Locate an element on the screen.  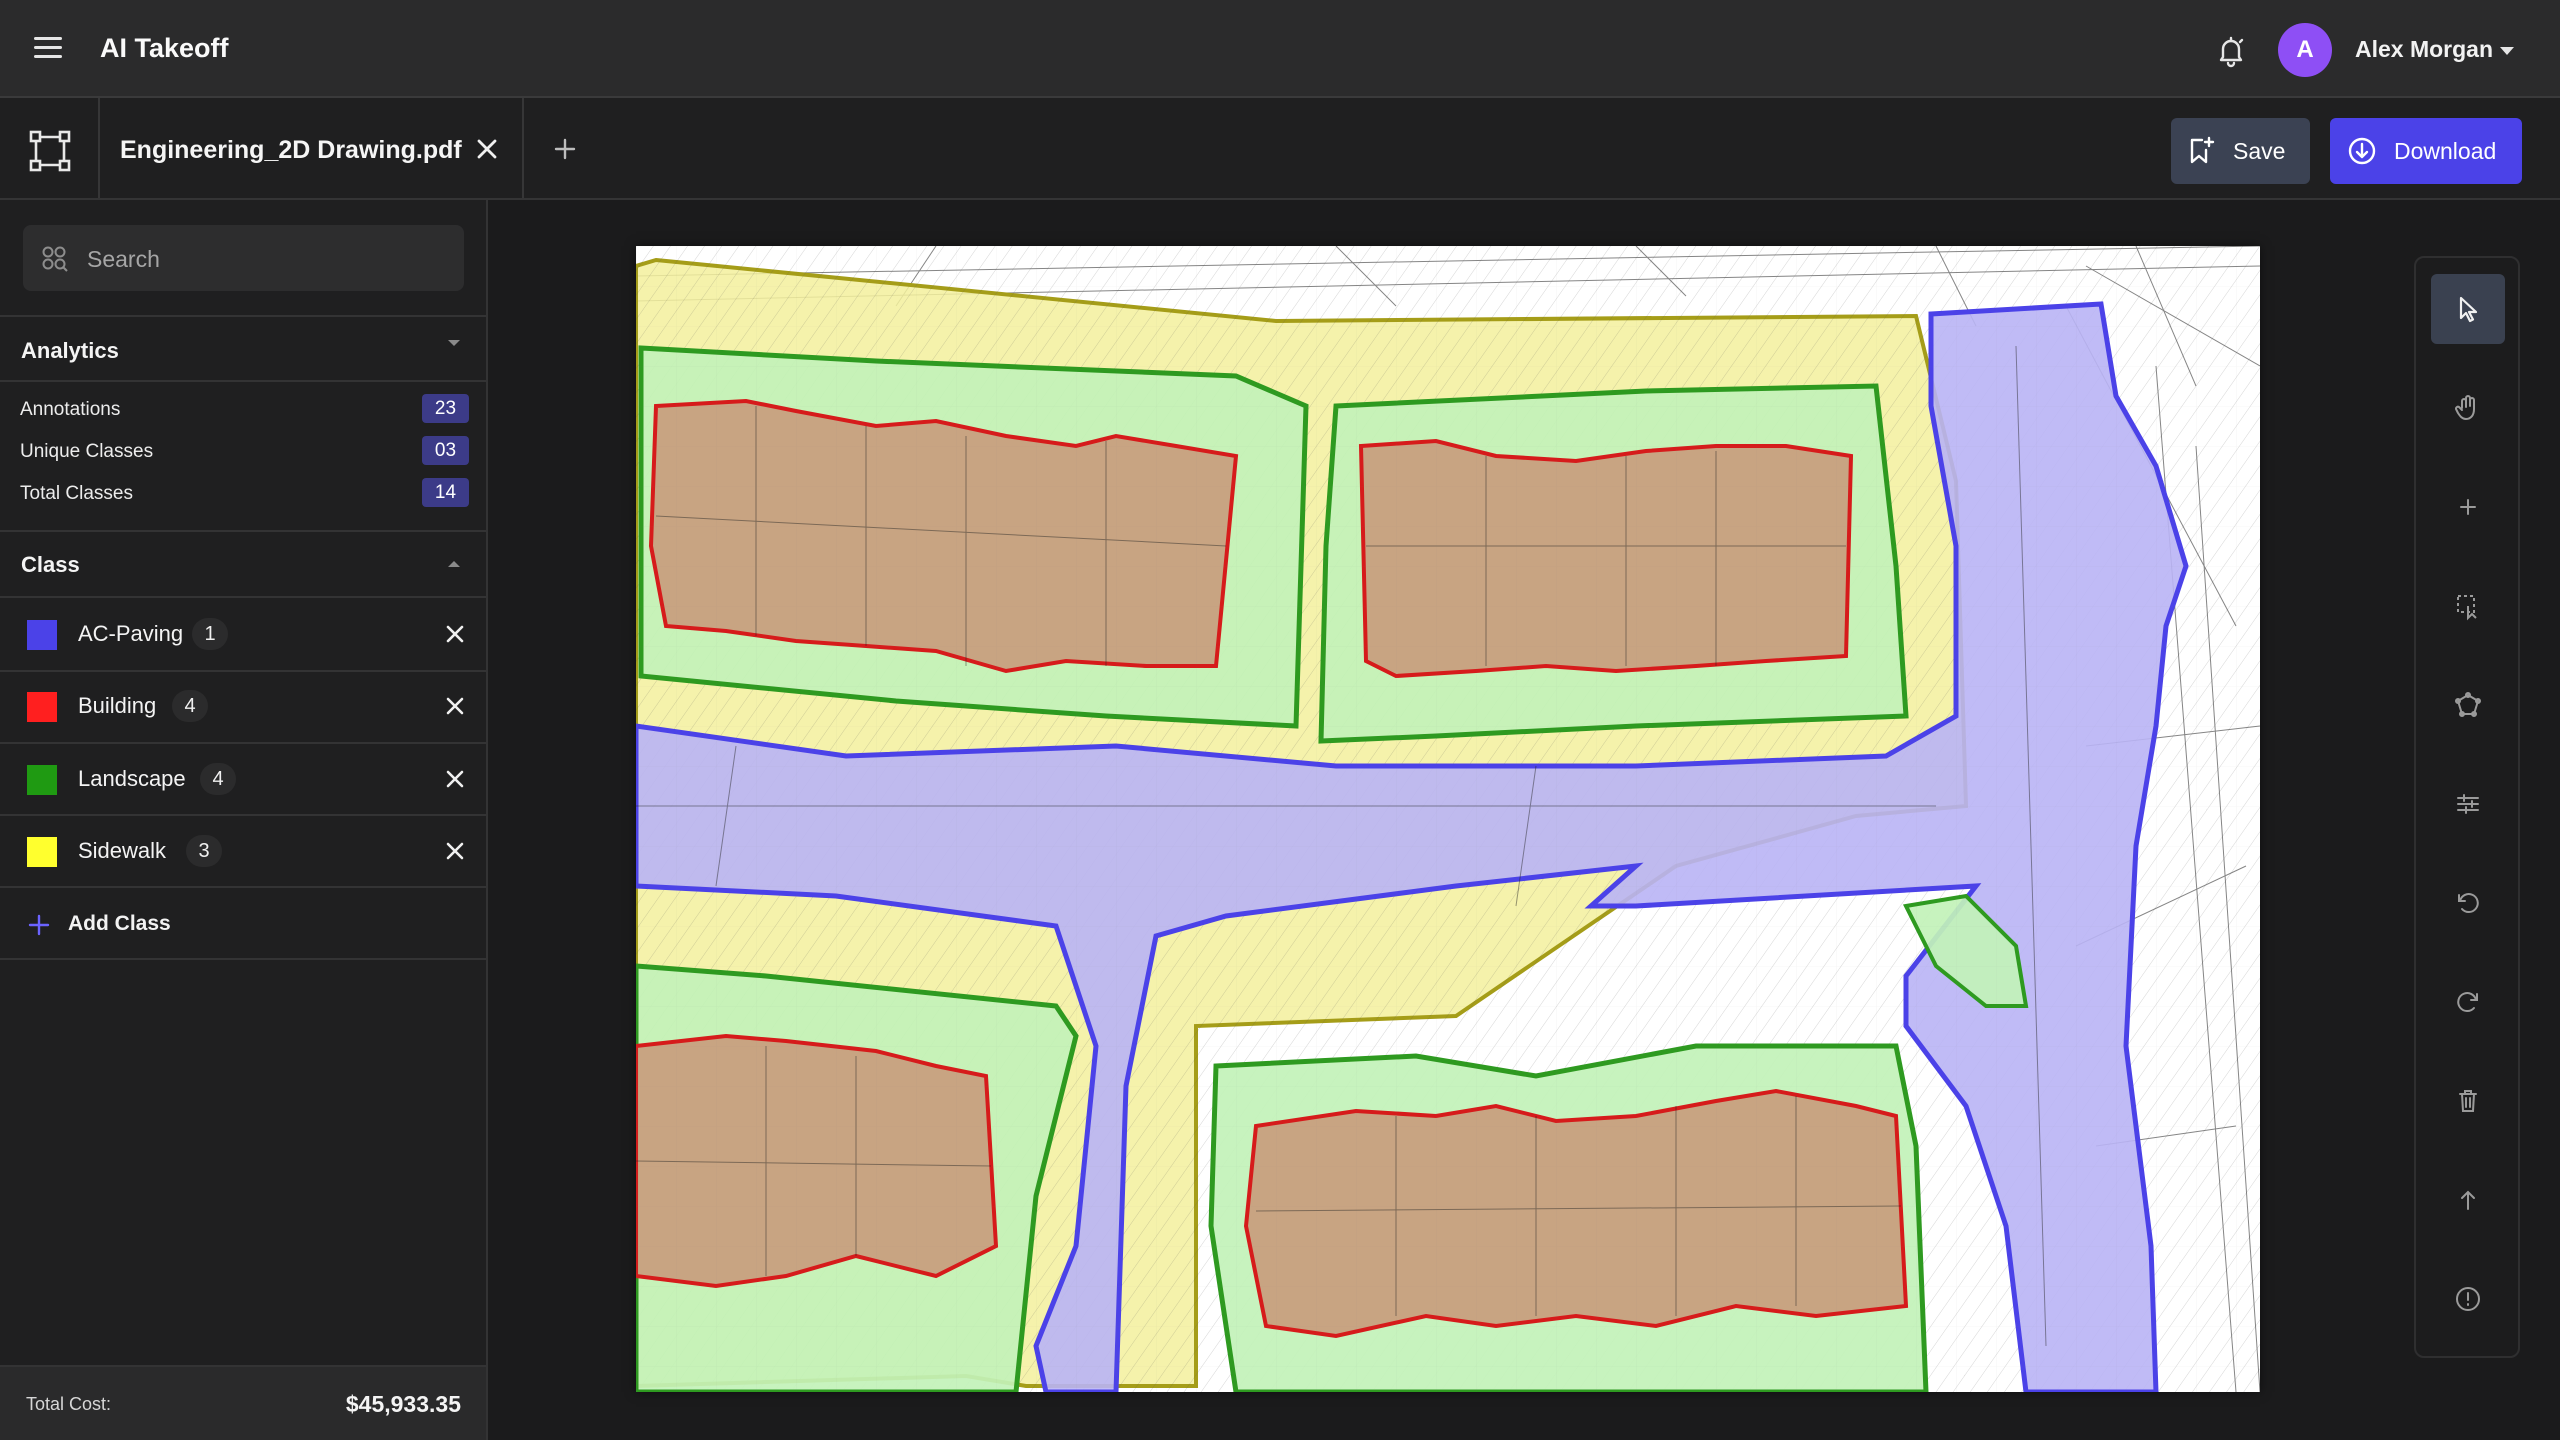
polygon-icon is located at coordinates (2468, 704).